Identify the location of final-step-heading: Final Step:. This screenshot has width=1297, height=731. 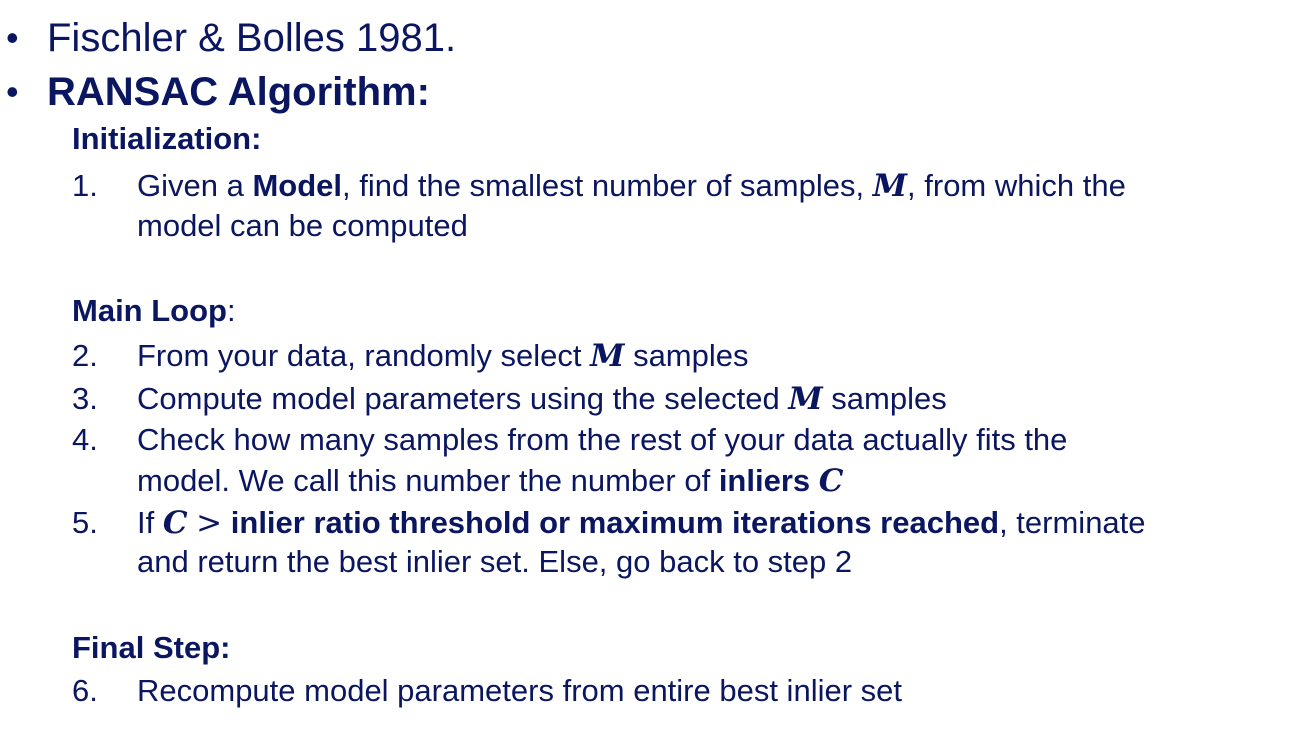
(151, 647).